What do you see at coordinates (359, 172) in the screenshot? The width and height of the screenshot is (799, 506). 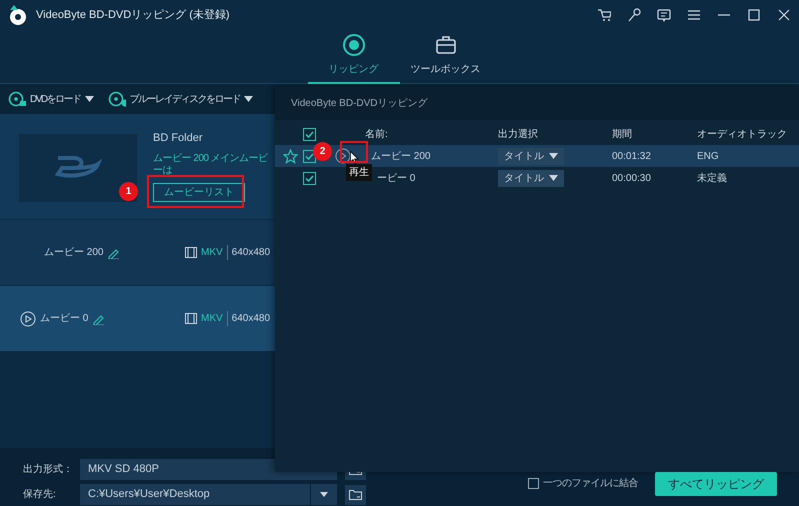 I see `tooltip: 再生` at bounding box center [359, 172].